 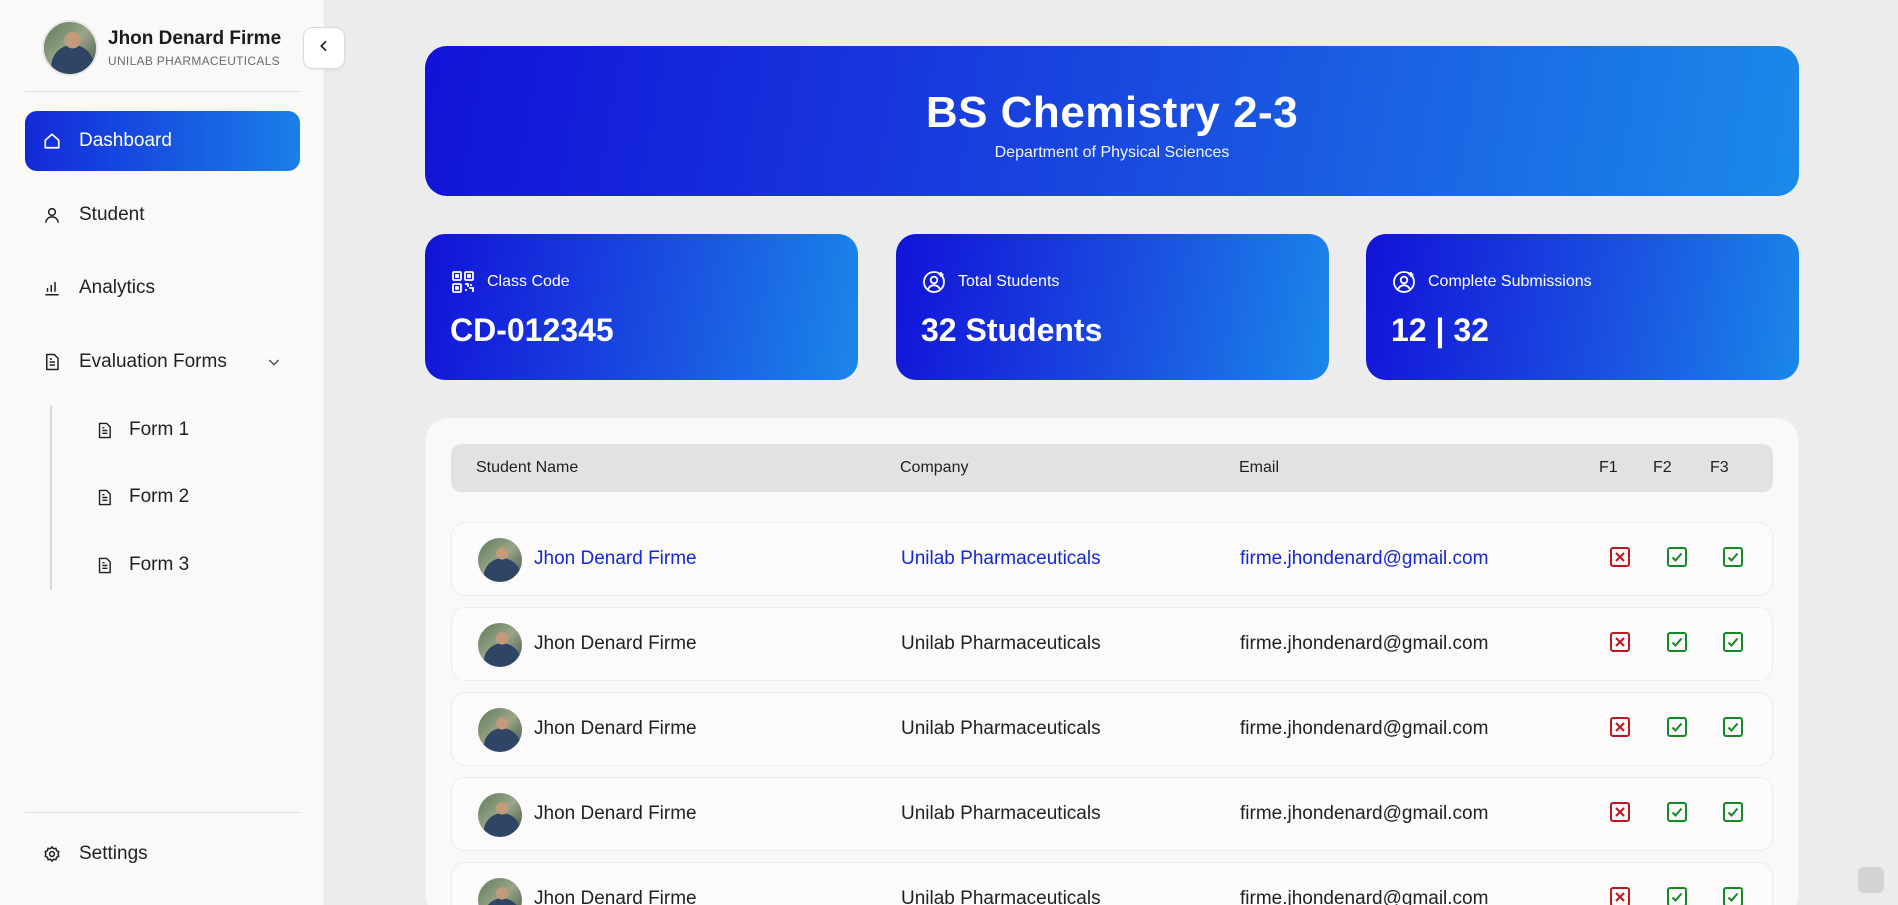 I want to click on sidebar-item-form-3: Form 3, so click(x=142, y=565).